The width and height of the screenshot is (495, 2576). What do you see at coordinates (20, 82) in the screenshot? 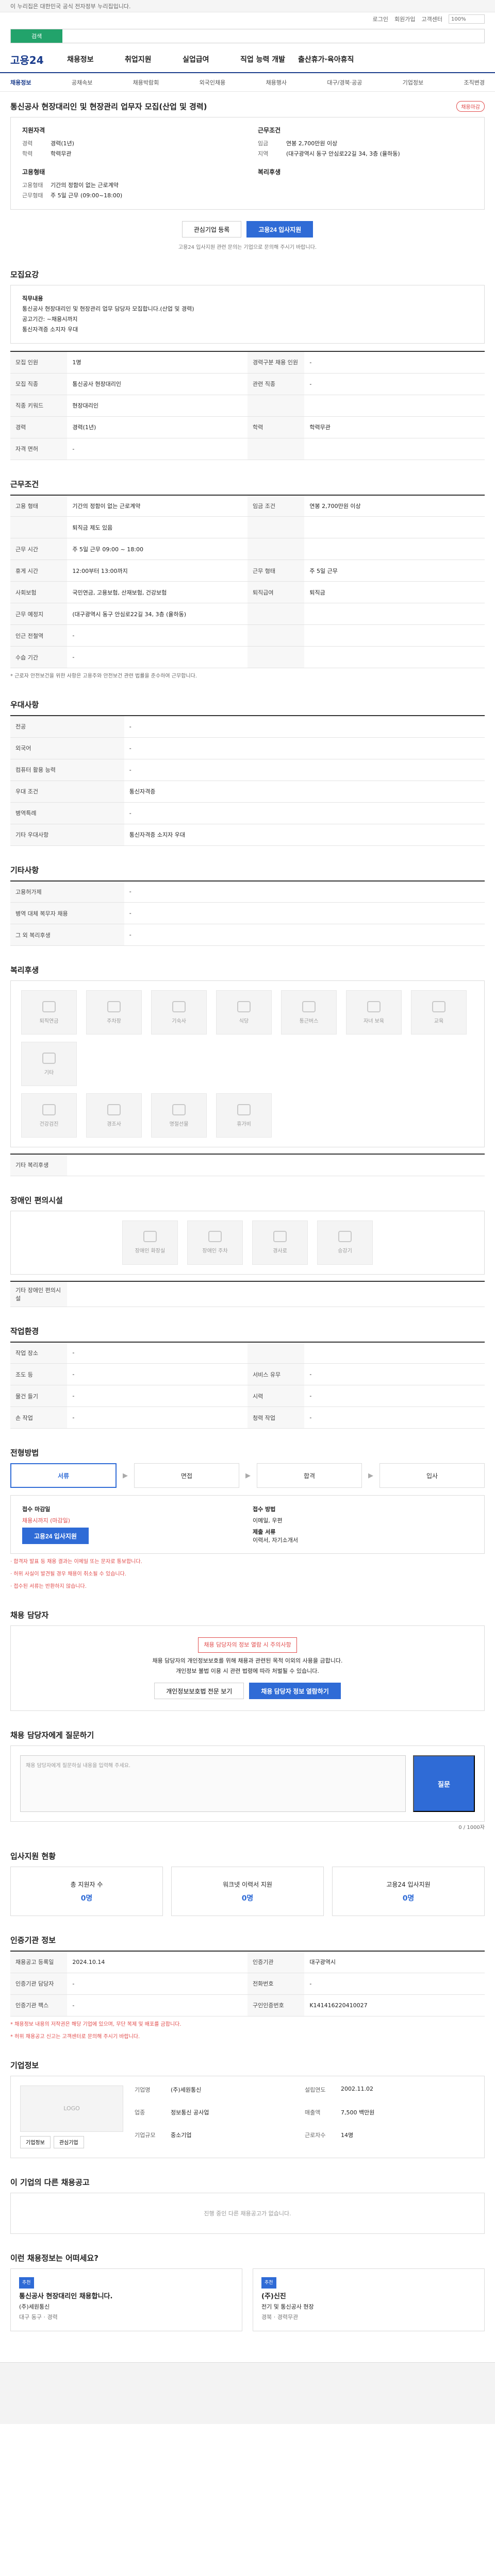
I see `subnav-item: 채용정보` at bounding box center [20, 82].